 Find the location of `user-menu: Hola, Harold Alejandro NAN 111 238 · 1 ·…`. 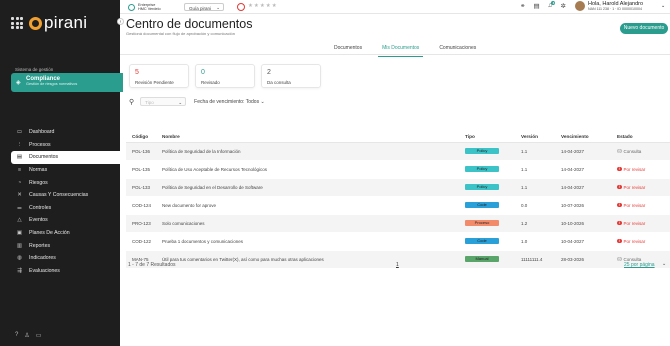

user-menu: Hola, Harold Alejandro NAN 111 238 · 1 ·… is located at coordinates (620, 6).